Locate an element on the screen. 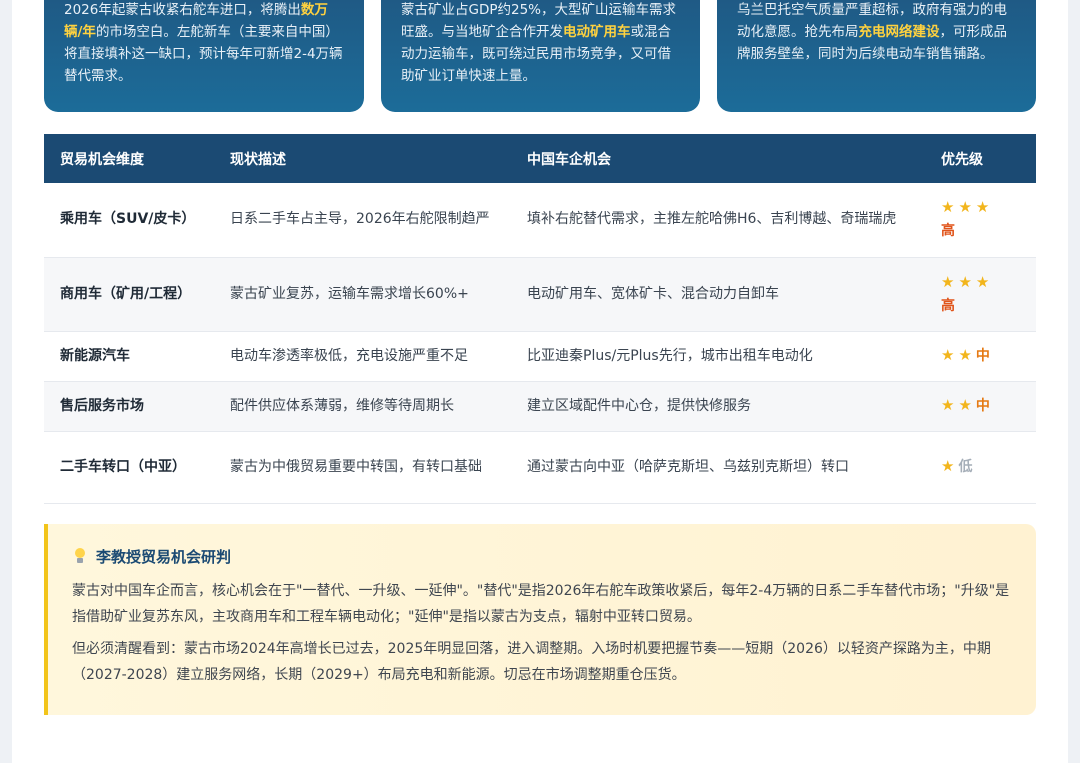 The width and height of the screenshot is (1080, 763). priority-level: 低 is located at coordinates (965, 467).